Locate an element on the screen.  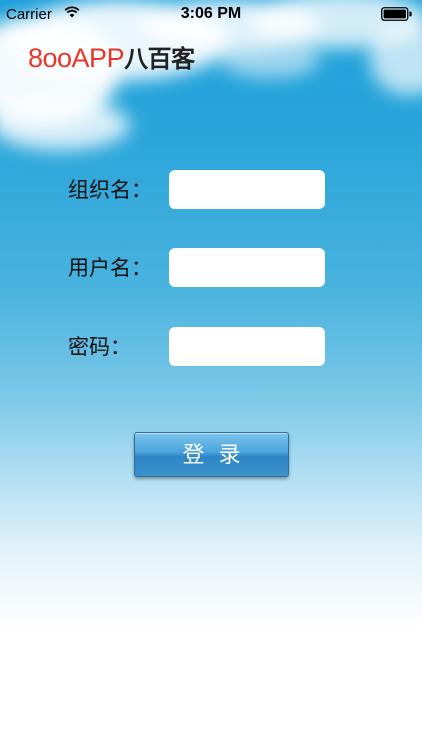
password-row: 密码： is located at coordinates (211, 347).